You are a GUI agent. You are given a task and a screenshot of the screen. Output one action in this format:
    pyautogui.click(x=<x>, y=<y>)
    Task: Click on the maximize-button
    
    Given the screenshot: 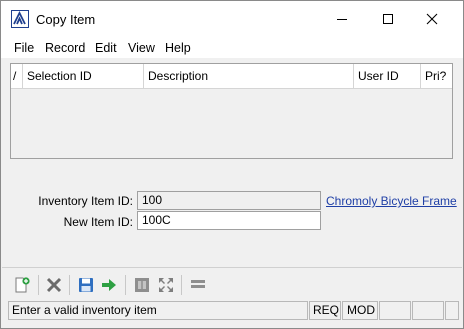 What is the action you would take?
    pyautogui.click(x=388, y=19)
    